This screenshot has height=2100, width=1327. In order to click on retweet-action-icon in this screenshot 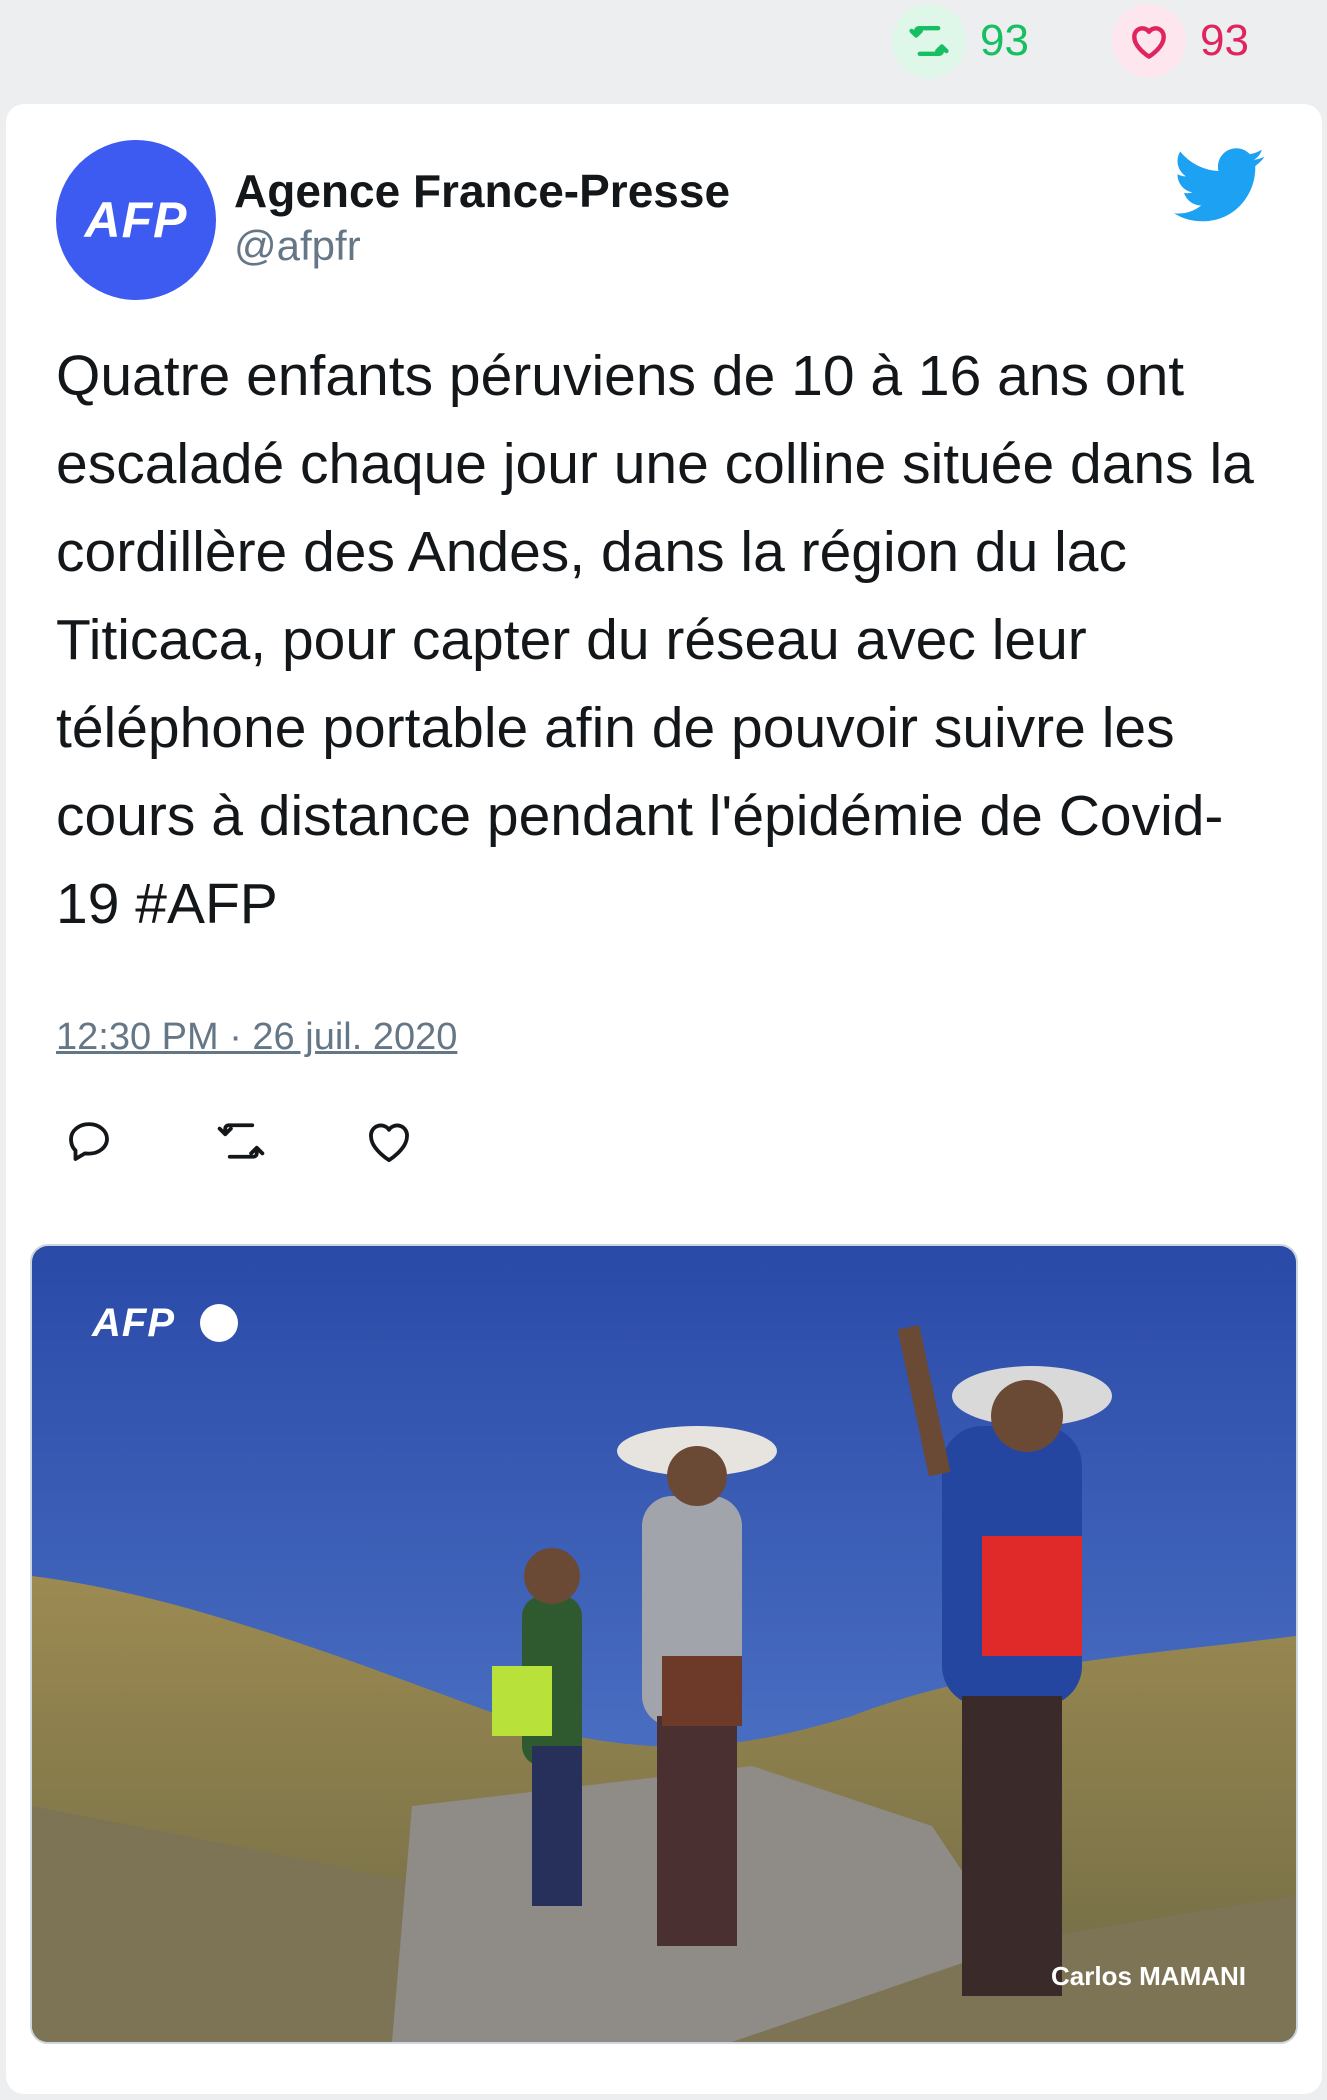, I will do `click(241, 1141)`.